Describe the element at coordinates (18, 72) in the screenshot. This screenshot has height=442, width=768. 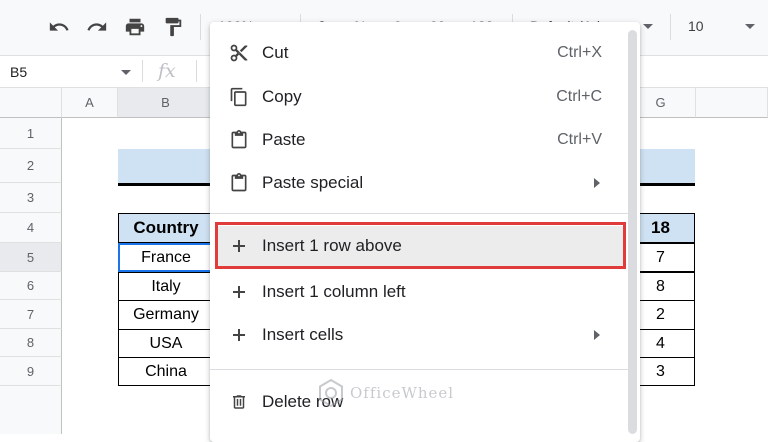
I see `name-box: B5` at that location.